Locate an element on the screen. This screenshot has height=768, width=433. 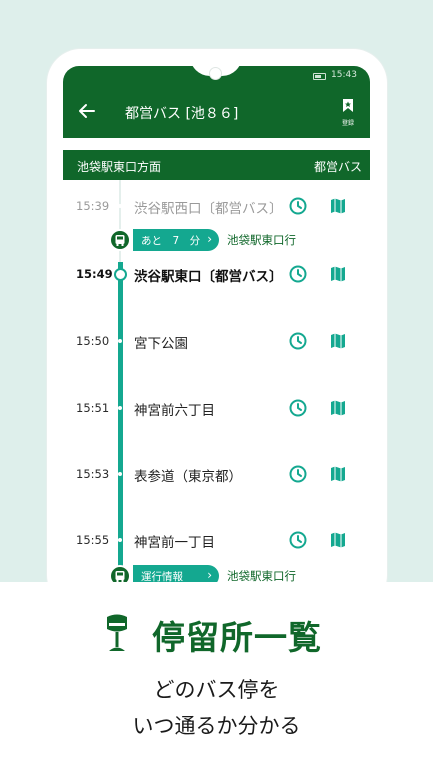
stop-time: 15:49 is located at coordinates (94, 274).